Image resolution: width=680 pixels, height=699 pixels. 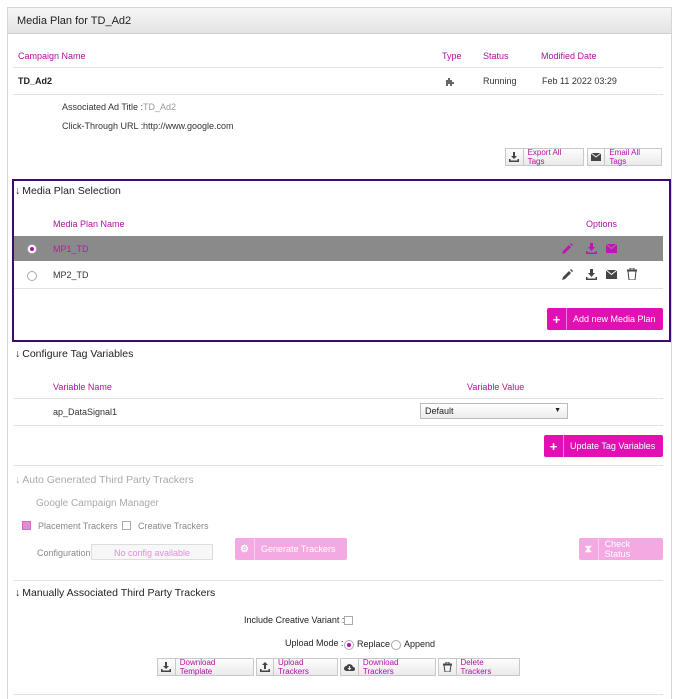 What do you see at coordinates (119, 593) in the screenshot?
I see `manual-trackers-section-title: Manually Associated Third Party Trackers` at bounding box center [119, 593].